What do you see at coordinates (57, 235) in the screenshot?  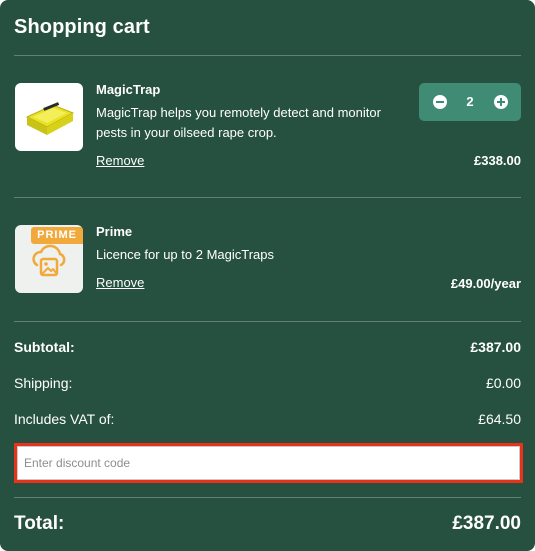 I see `prime-badge: PRIME` at bounding box center [57, 235].